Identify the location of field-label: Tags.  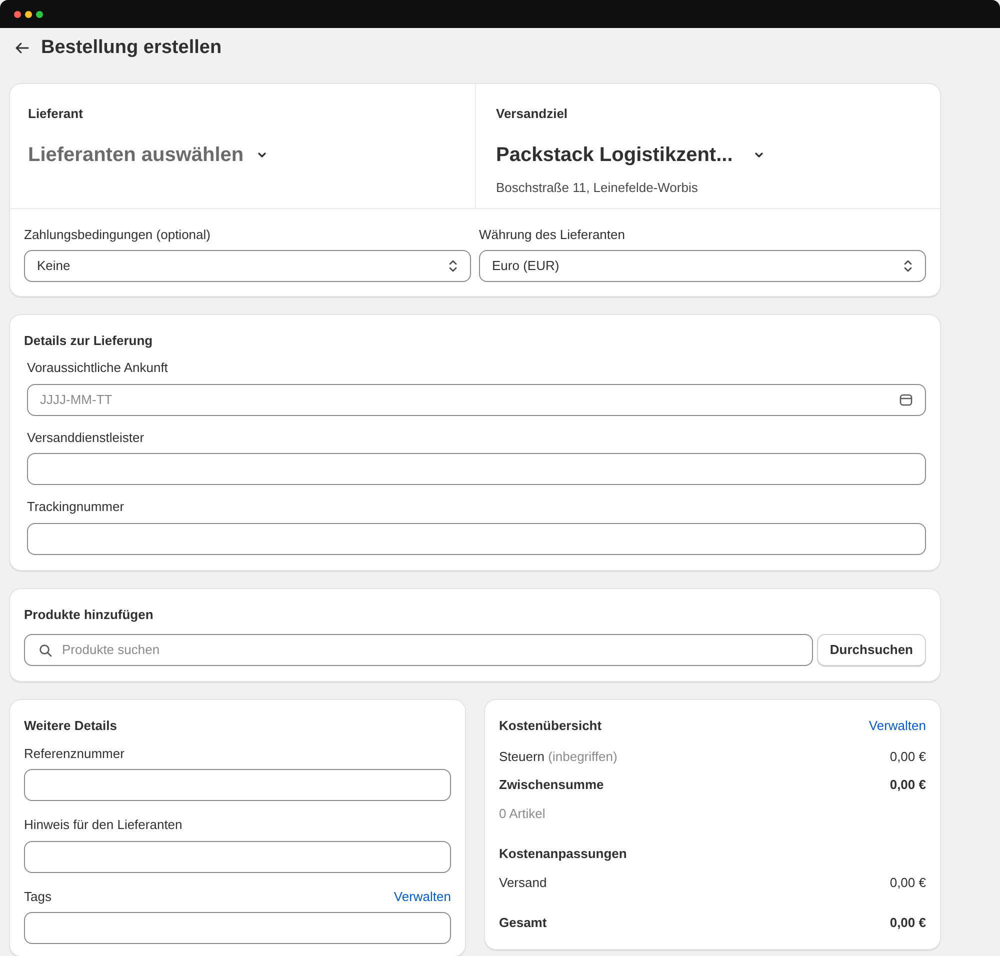
(38, 897).